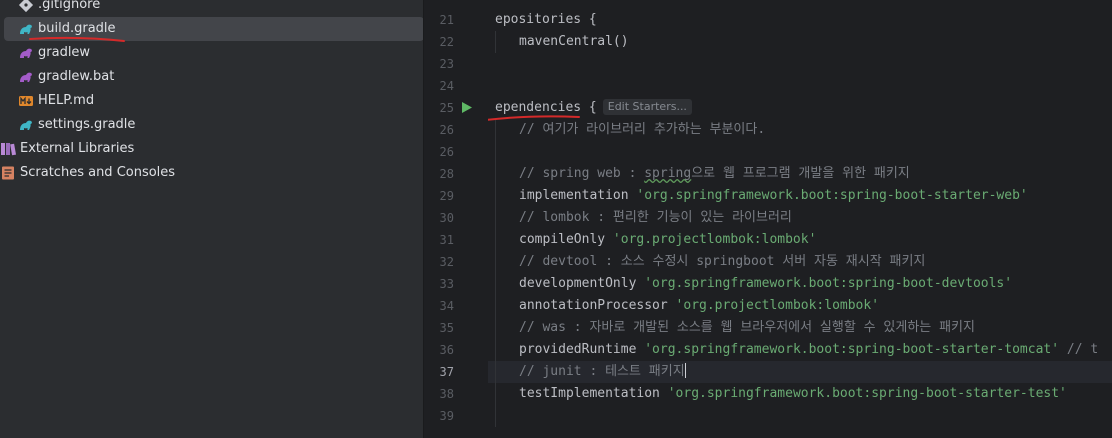 The image size is (1112, 438). What do you see at coordinates (446, 262) in the screenshot?
I see `line-number: 32` at bounding box center [446, 262].